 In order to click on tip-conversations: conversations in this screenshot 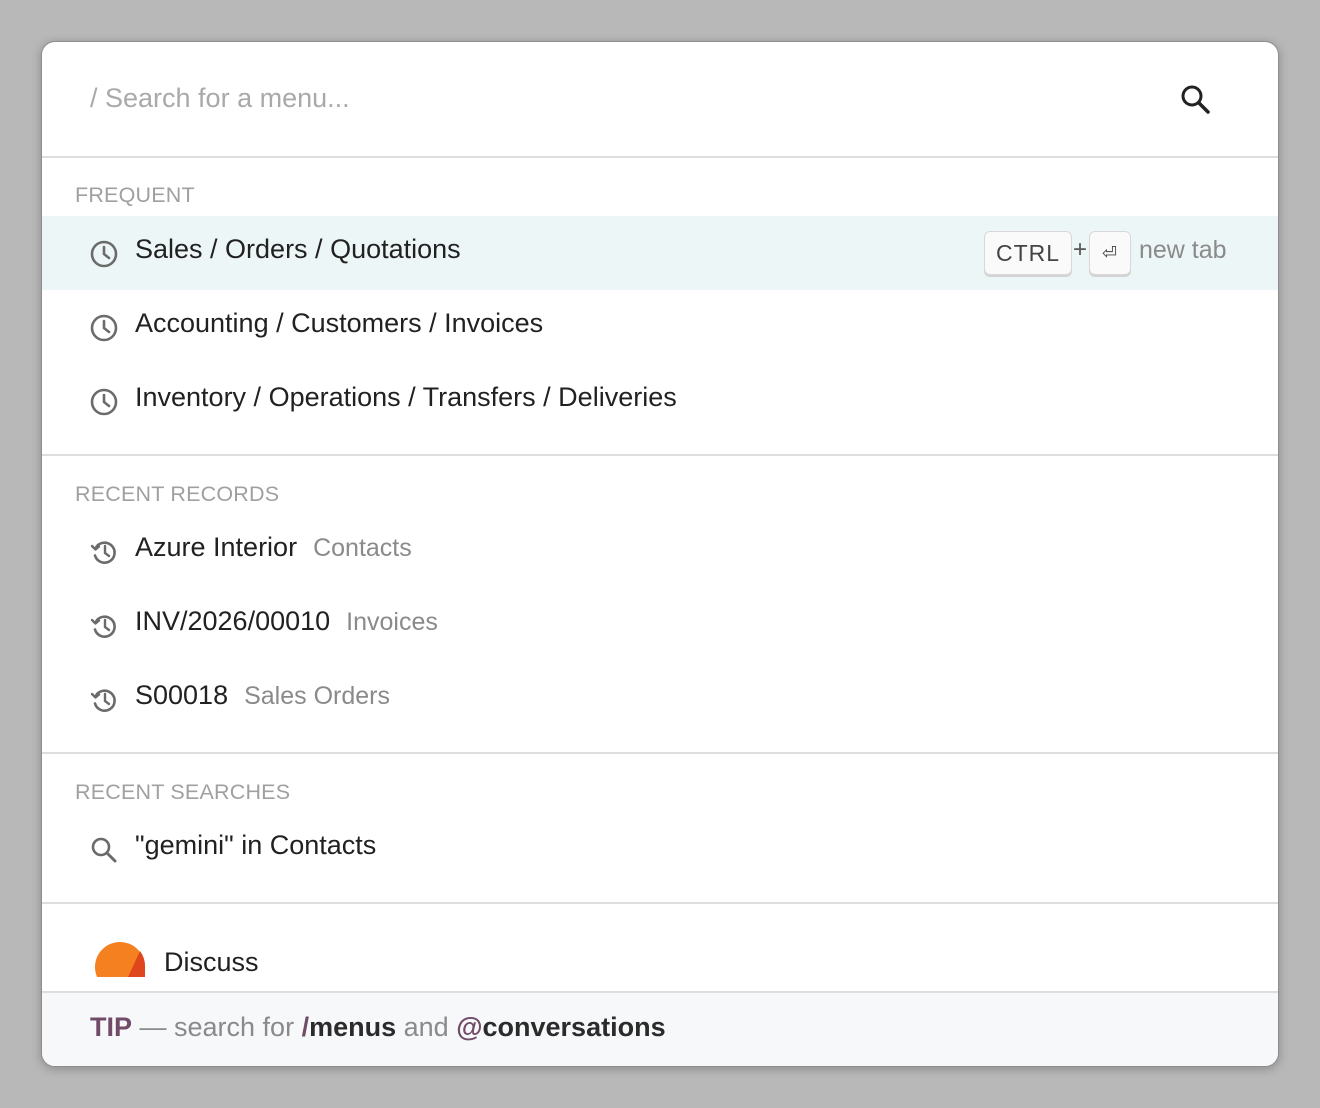, I will do `click(574, 1027)`.